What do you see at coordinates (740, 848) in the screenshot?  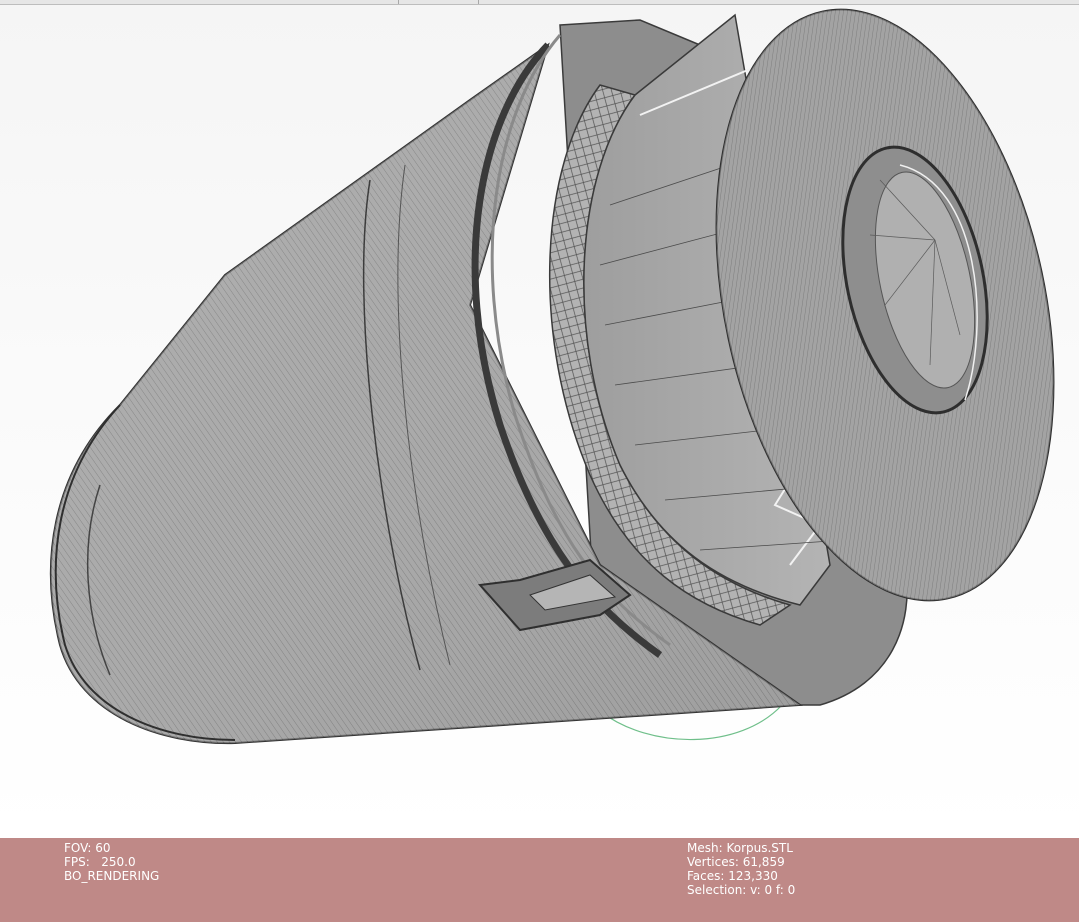 I see `mesh-name-readout: Mesh: Korpus.STL` at bounding box center [740, 848].